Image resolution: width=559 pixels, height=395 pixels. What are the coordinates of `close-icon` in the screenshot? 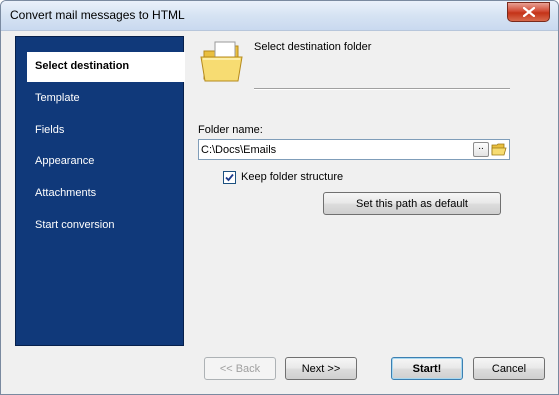 It's located at (528, 12).